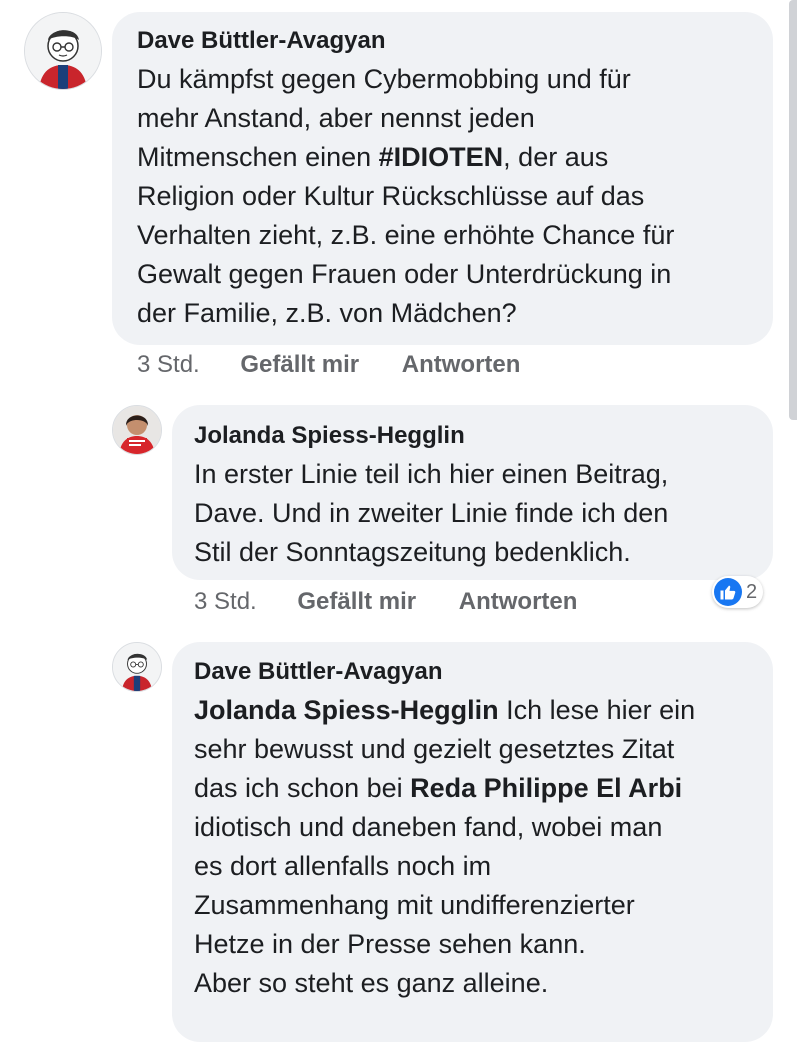 This screenshot has height=1042, width=797. What do you see at coordinates (384, 79) in the screenshot?
I see `comment-line: Du kämpfst gegen Cybermobbing und für` at bounding box center [384, 79].